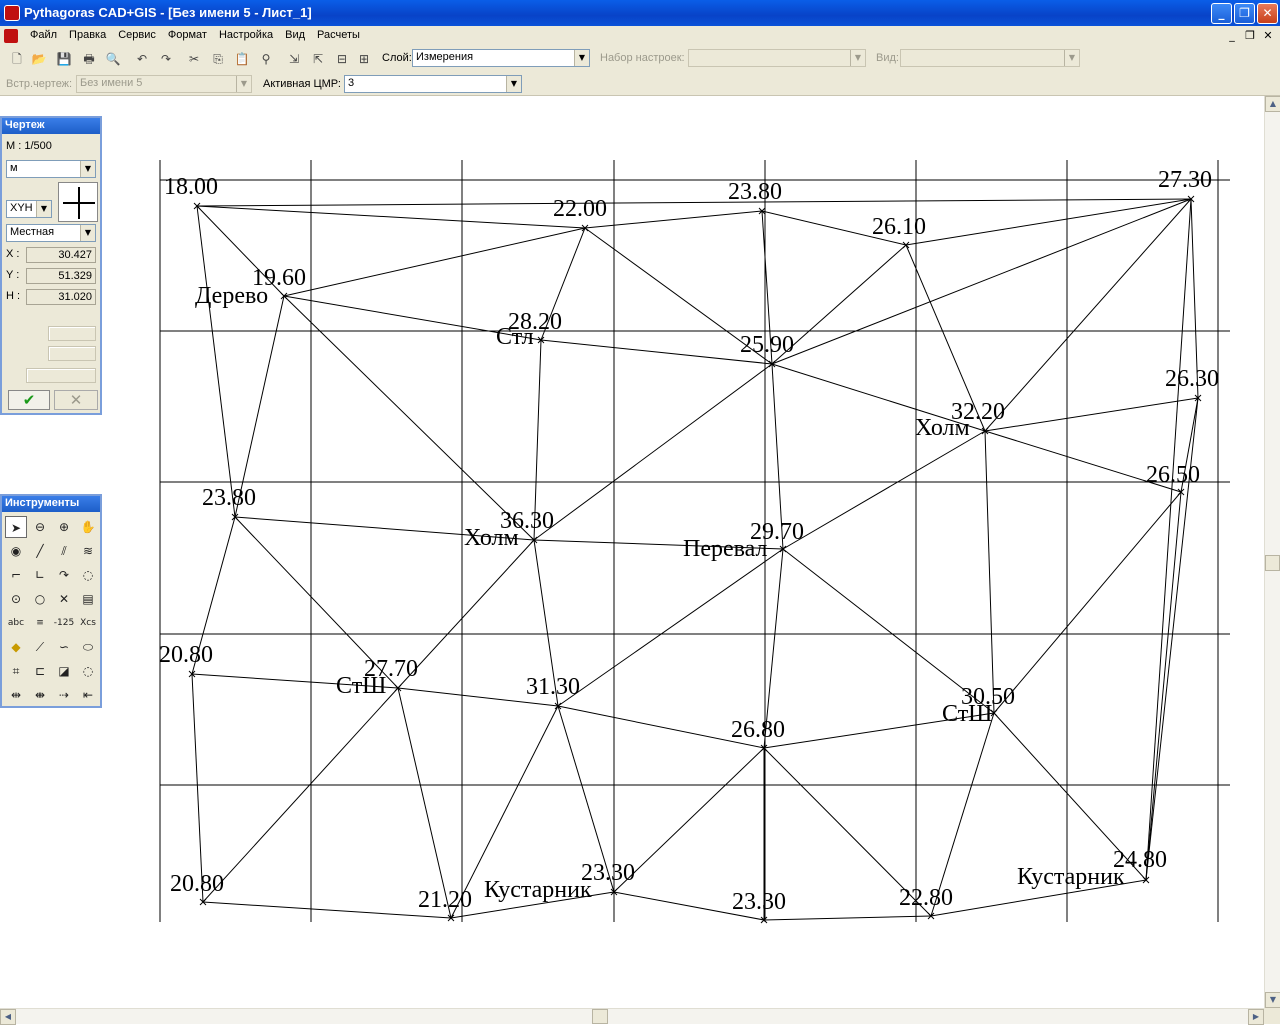  Describe the element at coordinates (87, 35) in the screenshot. I see `menu-edit: Правка` at that location.